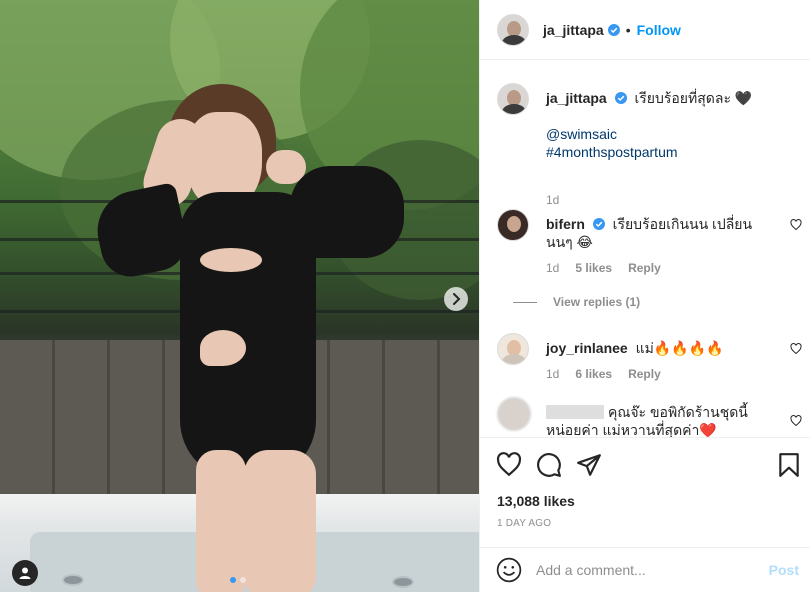 Image resolution: width=810 pixels, height=592 pixels. Describe the element at coordinates (784, 570) in the screenshot. I see `post-comment-button: Post` at that location.